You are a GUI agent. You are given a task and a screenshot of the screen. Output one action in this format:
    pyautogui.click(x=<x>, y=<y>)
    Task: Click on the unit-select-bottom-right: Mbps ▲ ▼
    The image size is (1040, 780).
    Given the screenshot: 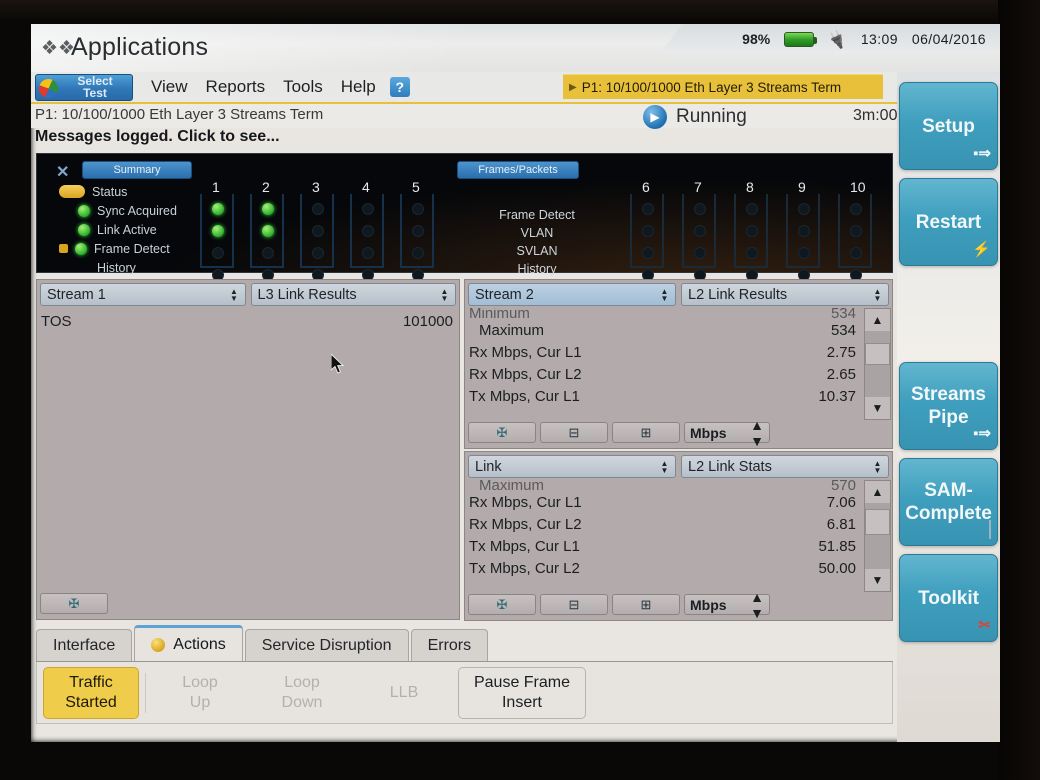 What is the action you would take?
    pyautogui.click(x=727, y=605)
    